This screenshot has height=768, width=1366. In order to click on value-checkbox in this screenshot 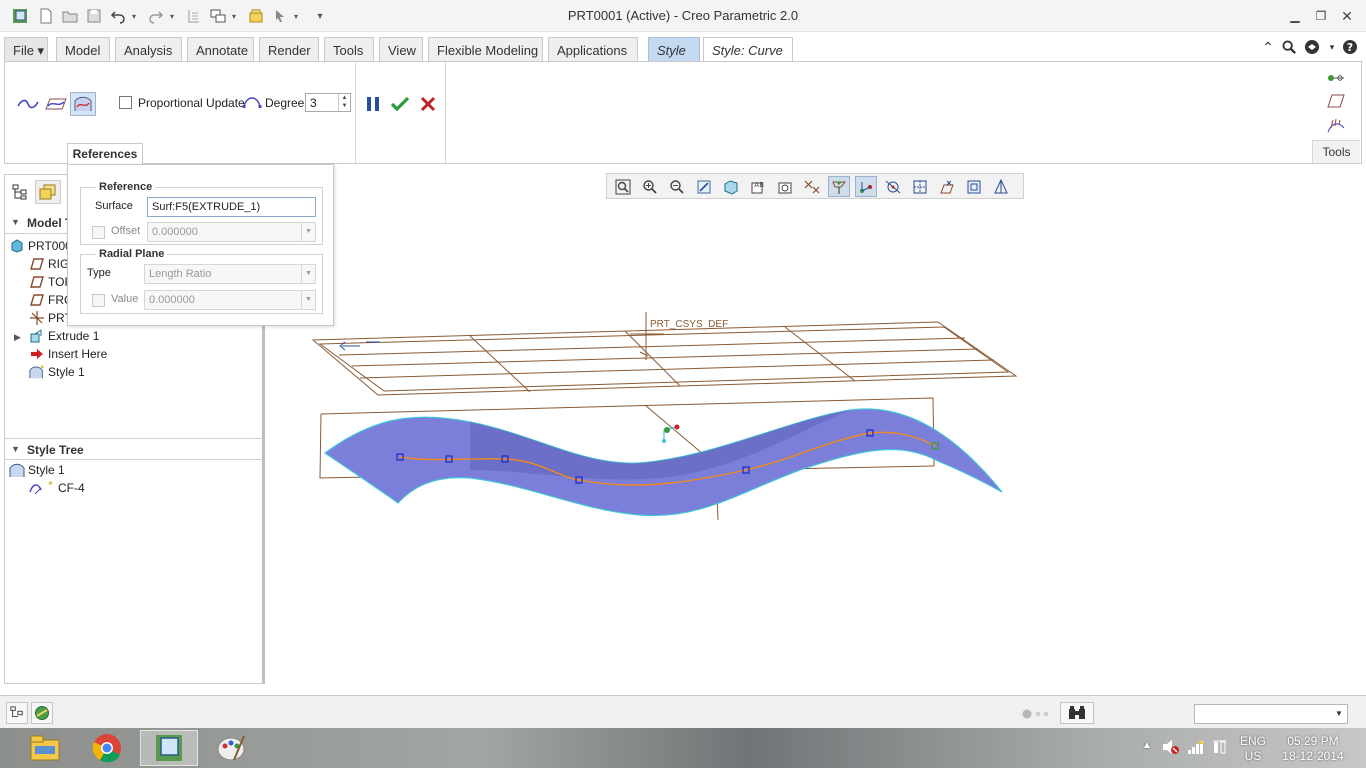, I will do `click(98, 300)`.